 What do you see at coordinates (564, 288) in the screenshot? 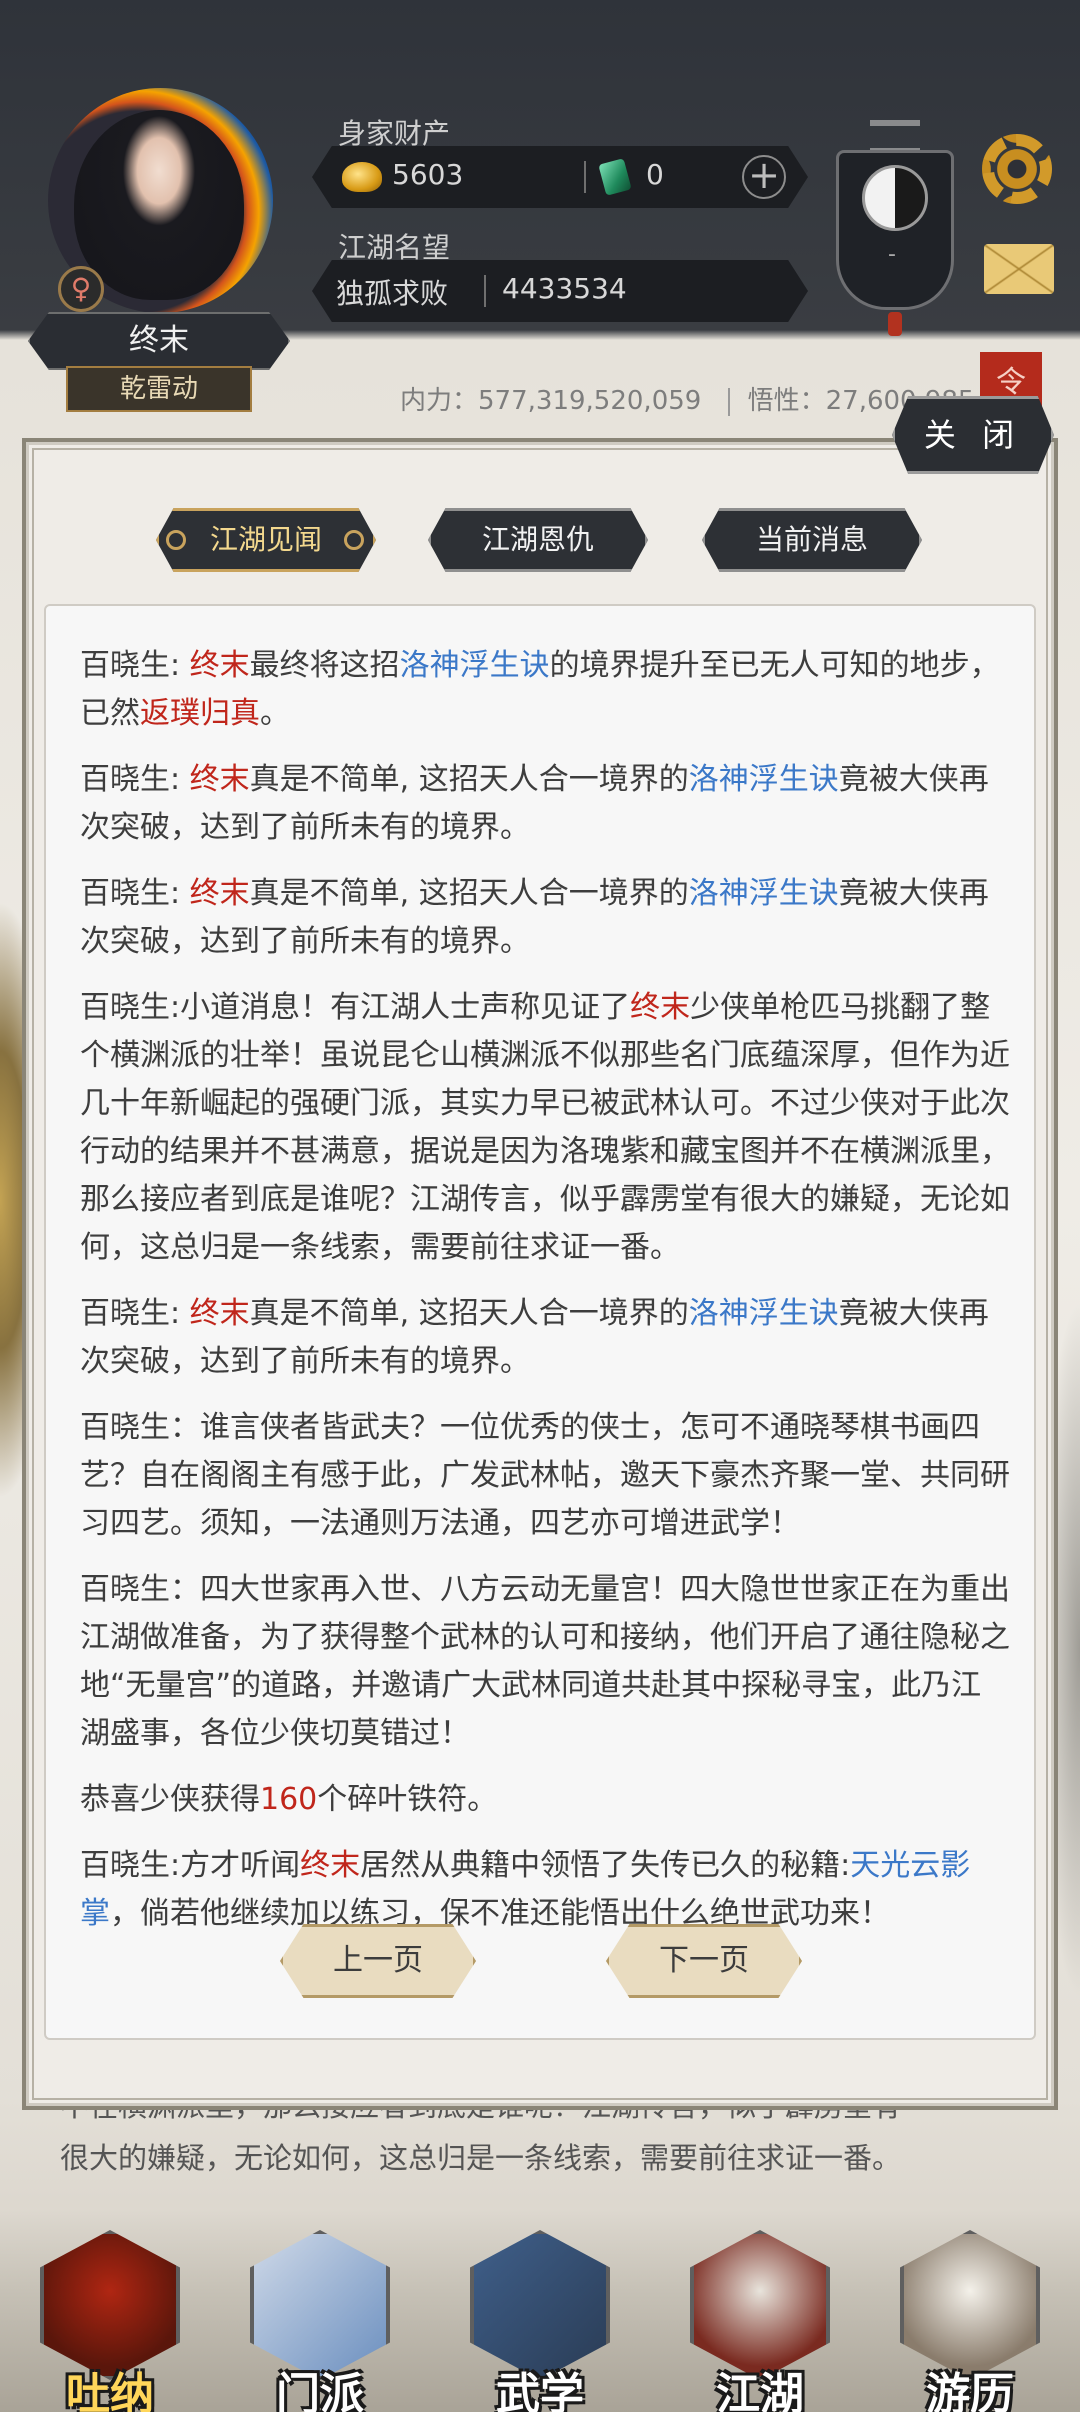
I see `fame-value: 4433534` at bounding box center [564, 288].